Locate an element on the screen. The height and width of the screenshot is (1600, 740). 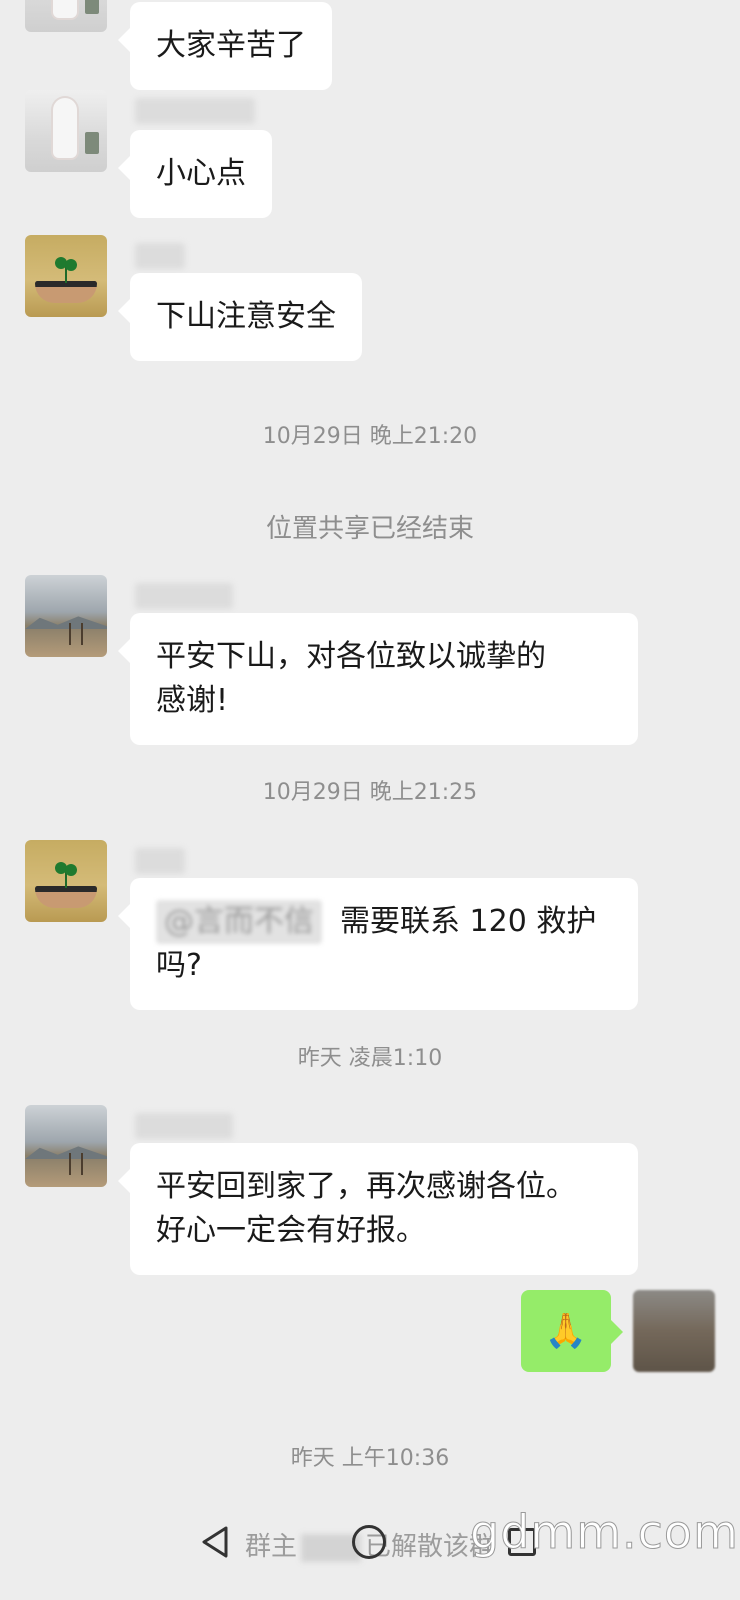
message-text: 平安下山，对各位致以诚挚的 is located at coordinates (351, 656).